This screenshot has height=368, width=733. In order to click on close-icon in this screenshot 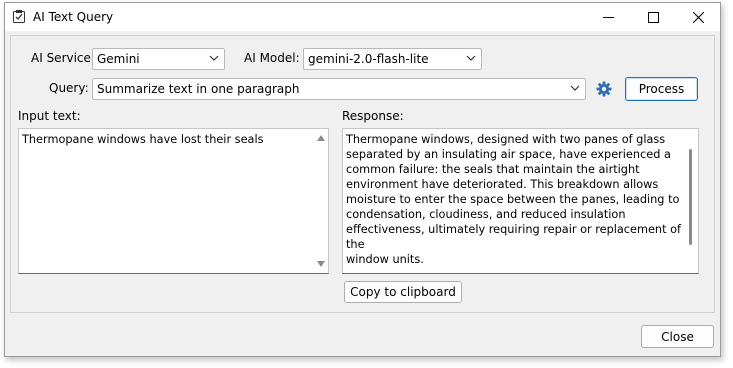, I will do `click(698, 17)`.